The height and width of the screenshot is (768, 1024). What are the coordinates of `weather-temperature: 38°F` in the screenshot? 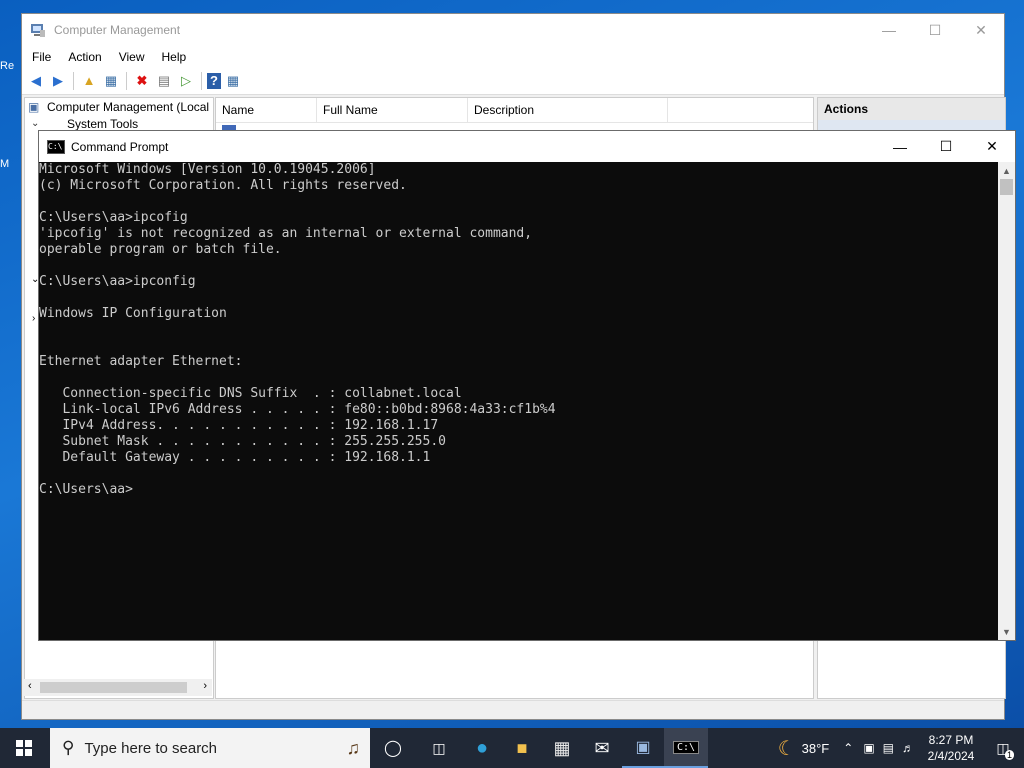 It's located at (816, 748).